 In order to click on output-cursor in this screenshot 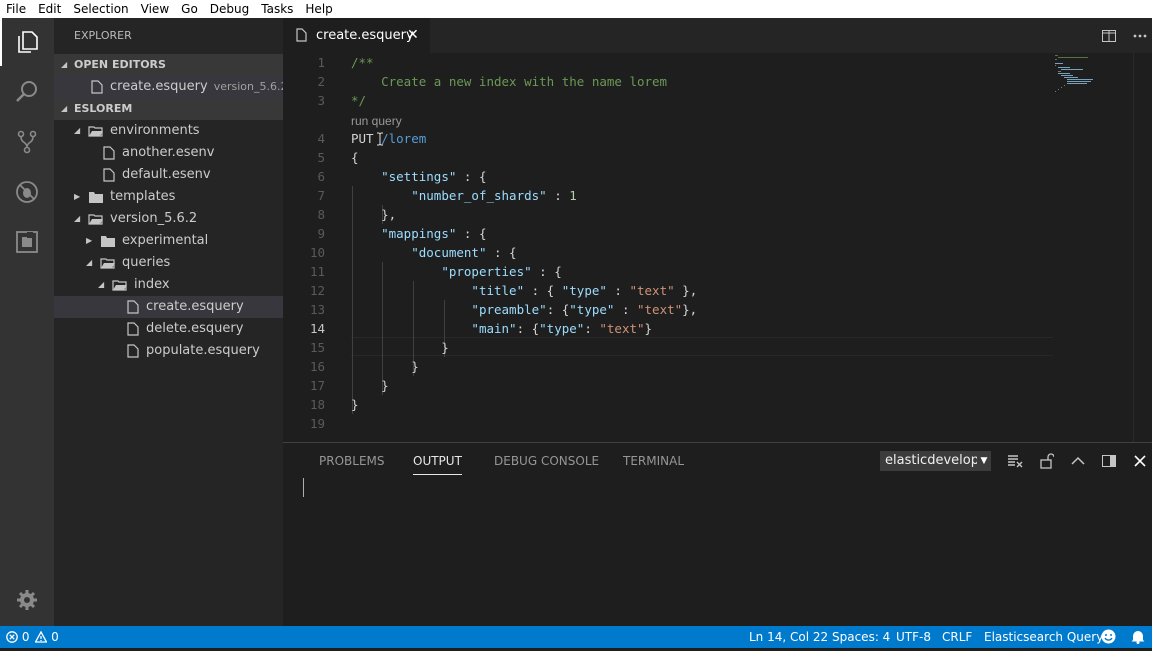, I will do `click(303, 487)`.